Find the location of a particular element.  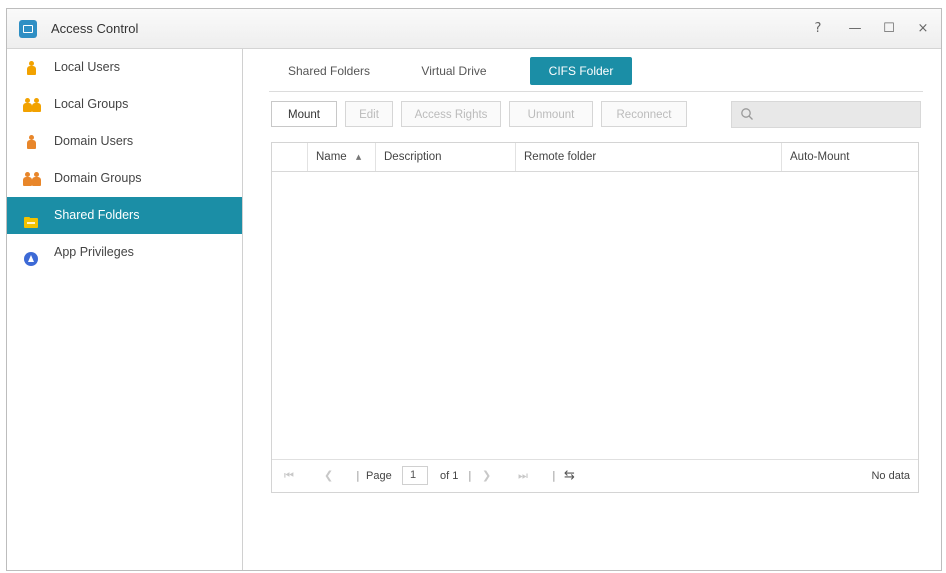

maximize-button: ☐ is located at coordinates (889, 29).